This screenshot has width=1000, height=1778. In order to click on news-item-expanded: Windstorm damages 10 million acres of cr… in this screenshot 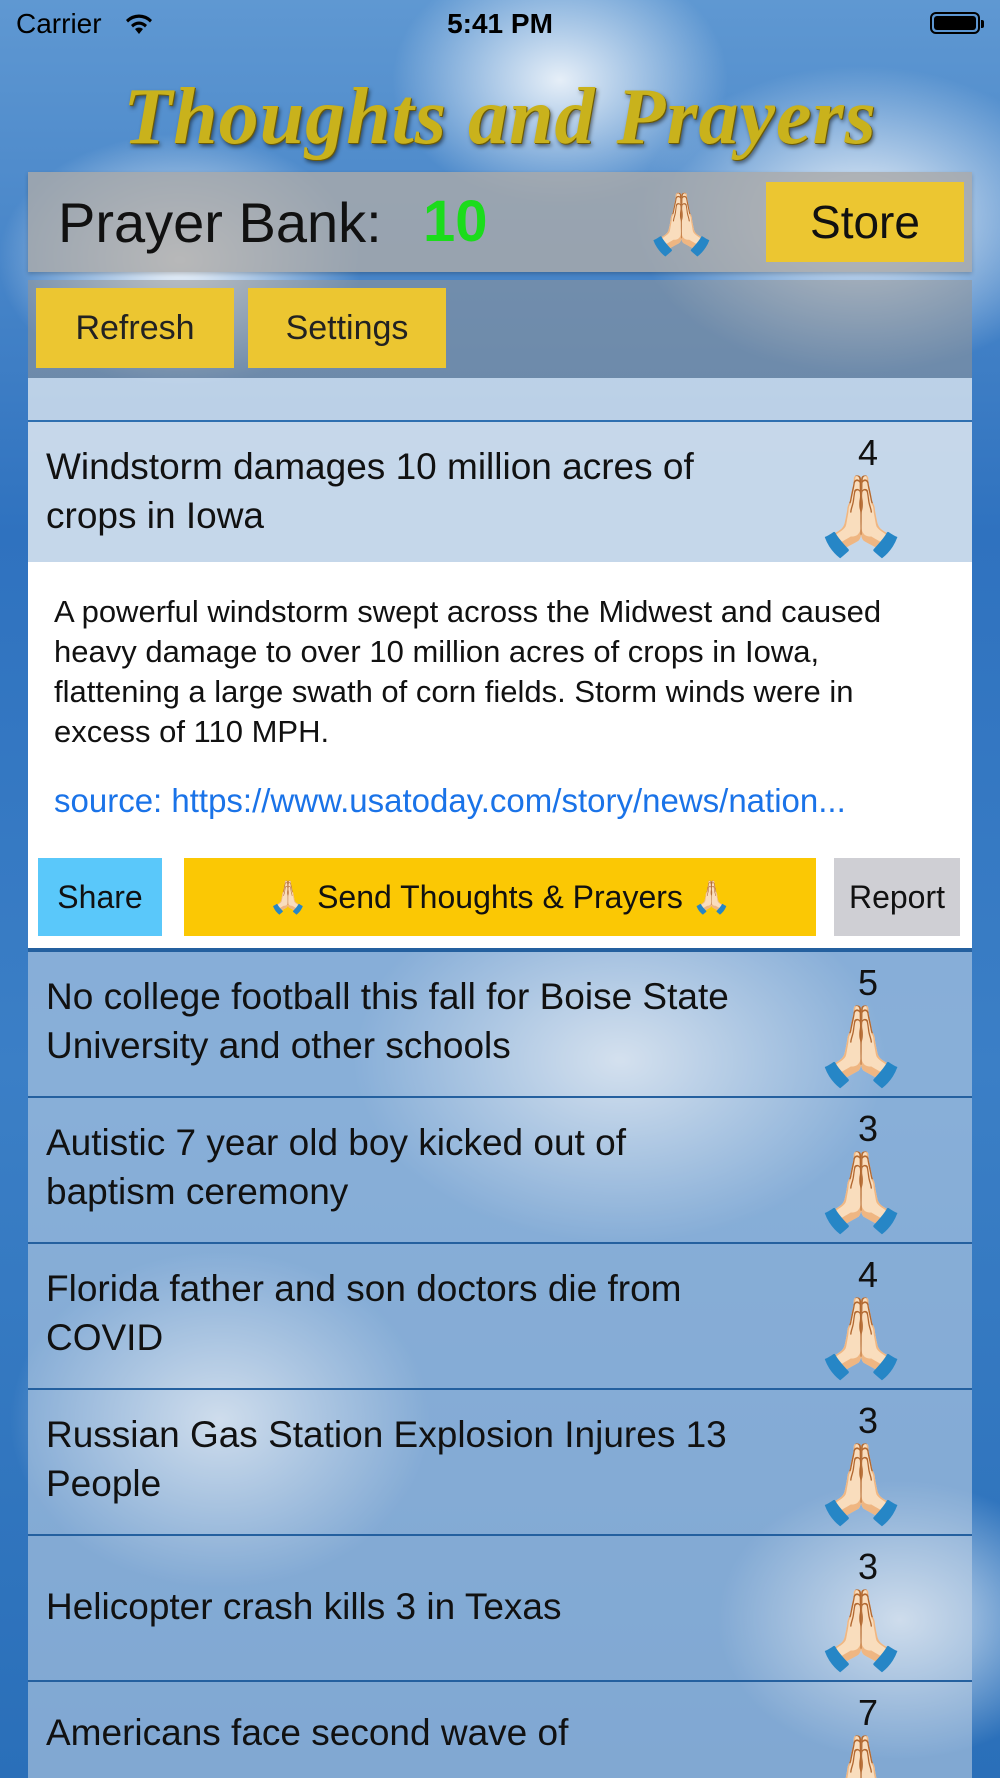, I will do `click(500, 492)`.